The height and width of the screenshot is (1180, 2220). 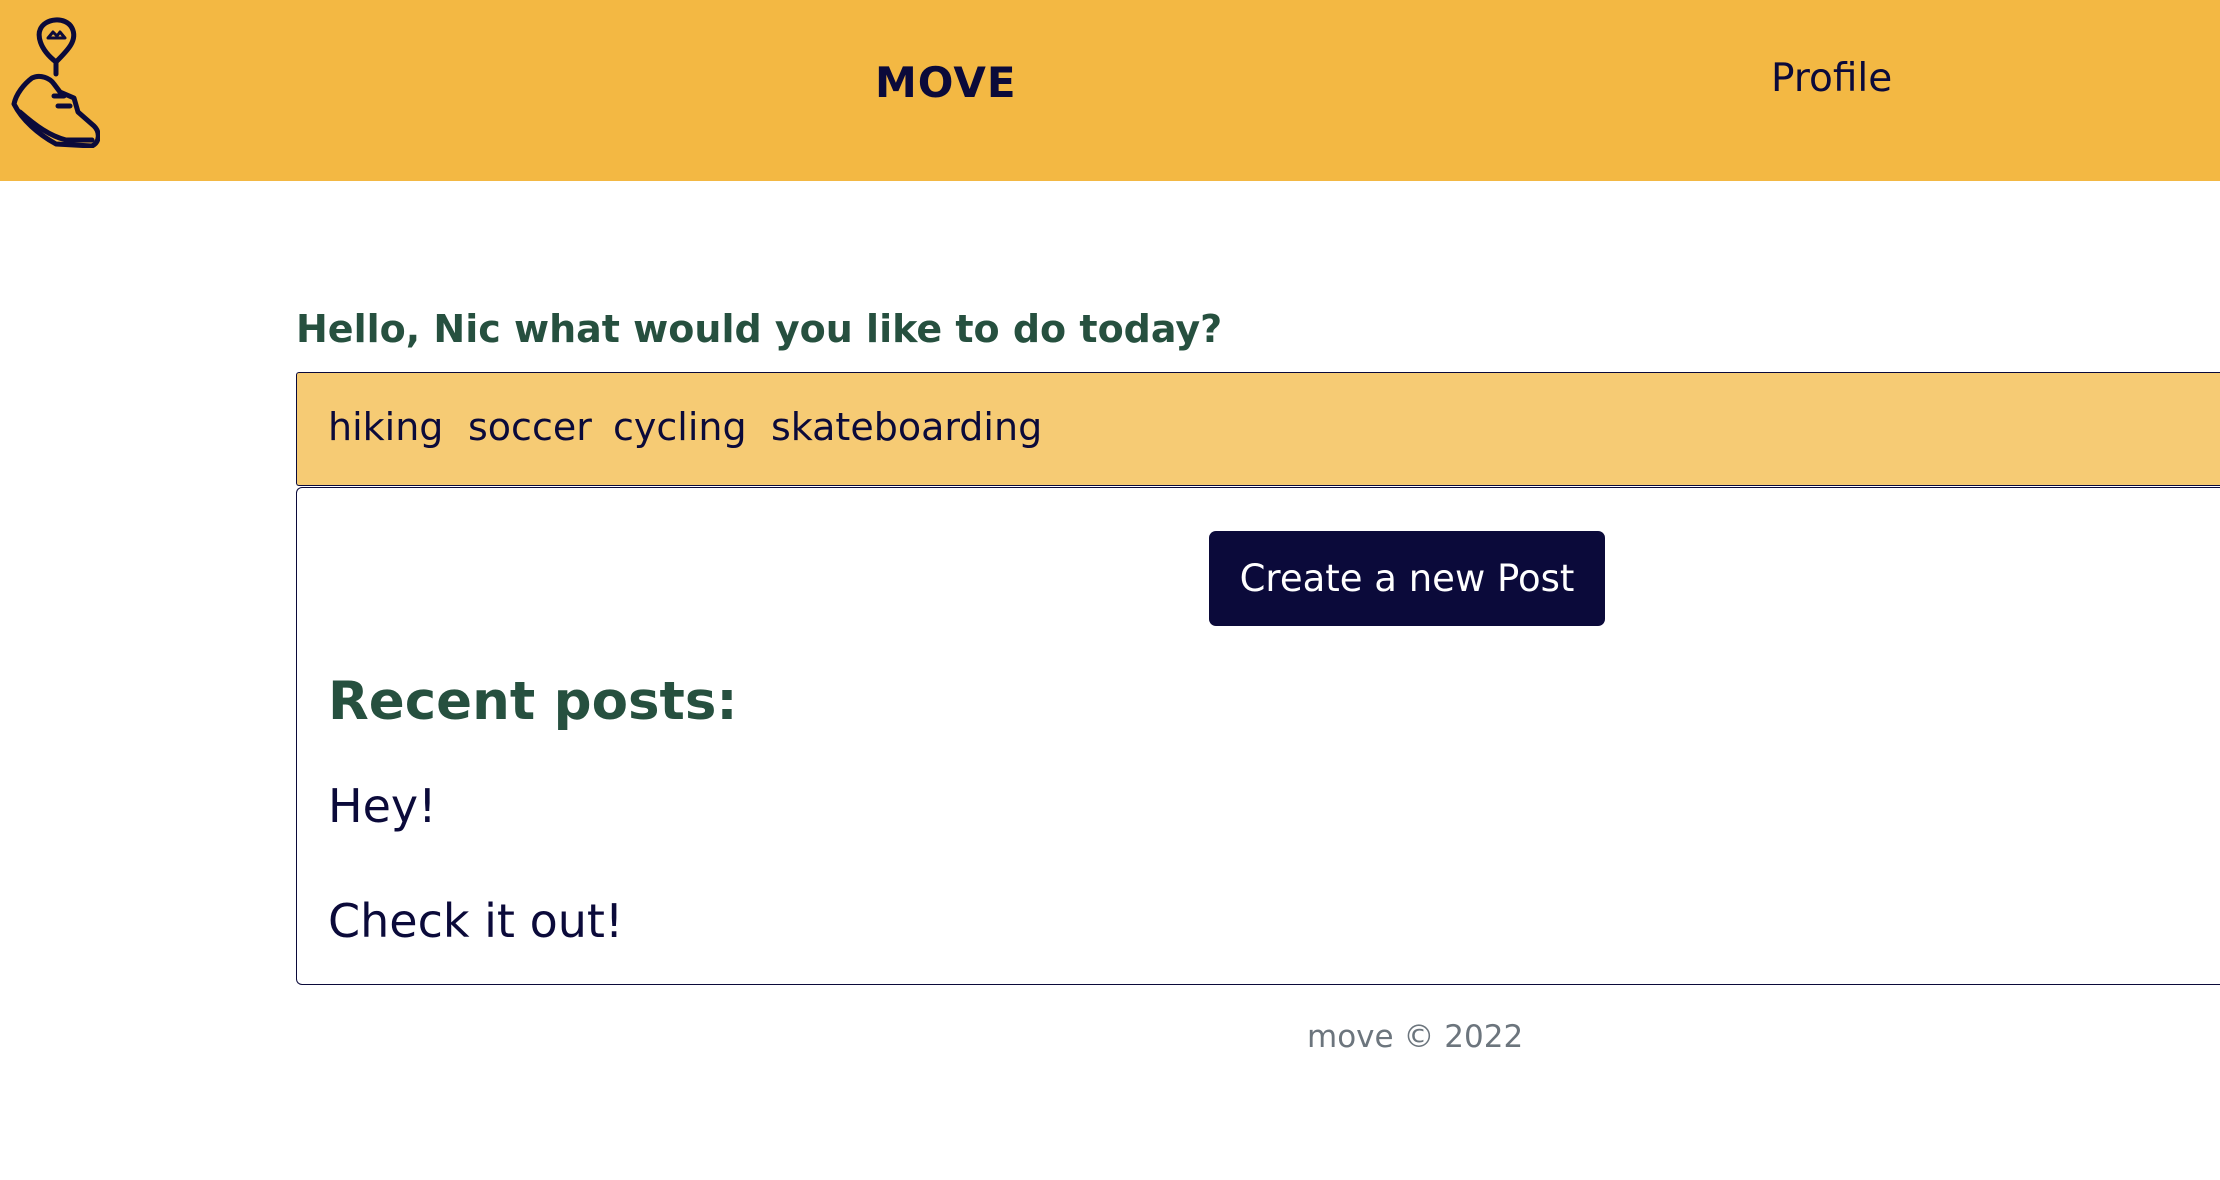 What do you see at coordinates (475, 921) in the screenshot?
I see `post-item: Check it out!` at bounding box center [475, 921].